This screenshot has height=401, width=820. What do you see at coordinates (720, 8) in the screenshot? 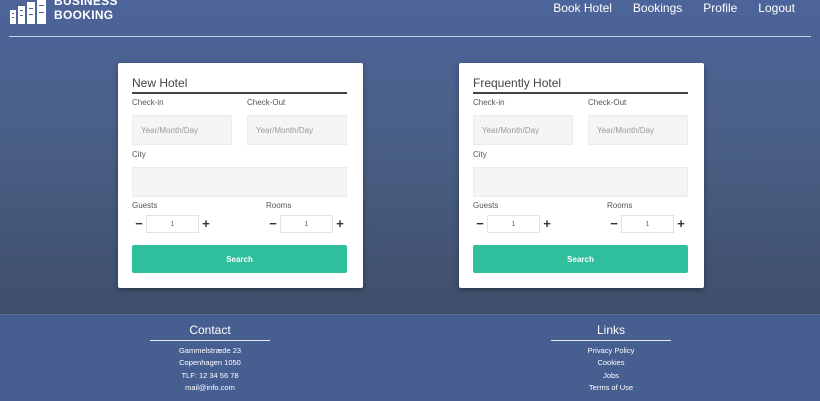
I see `nav-profile: Profile` at bounding box center [720, 8].